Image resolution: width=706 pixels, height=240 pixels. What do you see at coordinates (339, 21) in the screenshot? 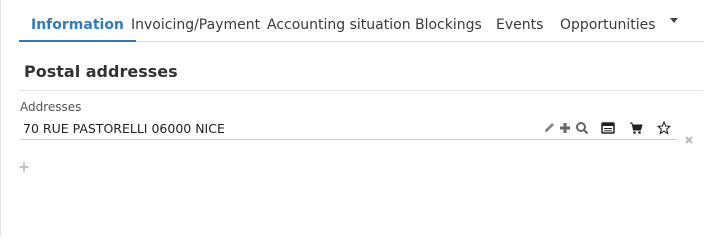
I see `tab-accounting-situation: Accounting situation` at bounding box center [339, 21].